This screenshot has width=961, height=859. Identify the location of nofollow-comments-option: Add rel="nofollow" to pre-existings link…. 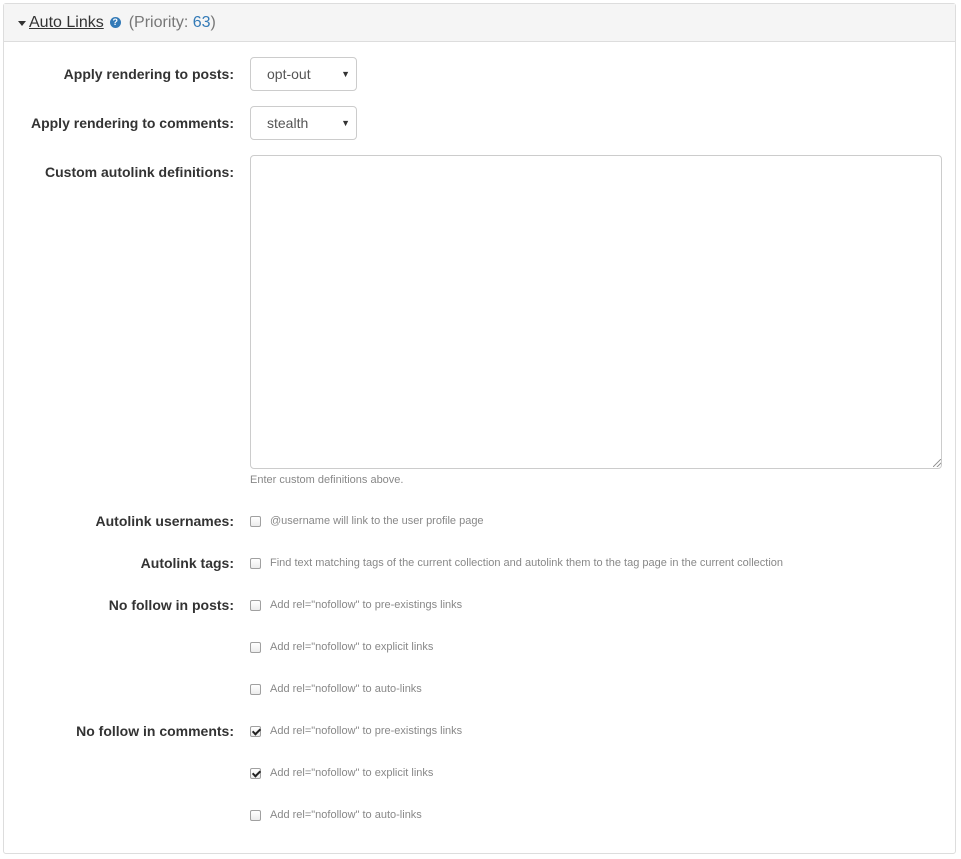
(356, 731).